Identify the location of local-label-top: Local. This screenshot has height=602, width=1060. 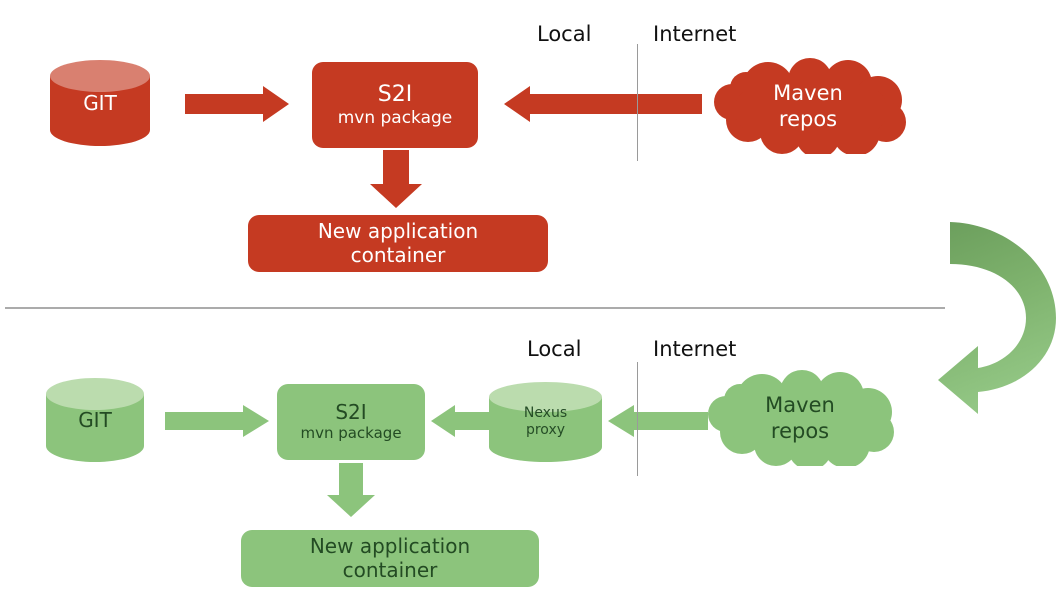
(564, 34).